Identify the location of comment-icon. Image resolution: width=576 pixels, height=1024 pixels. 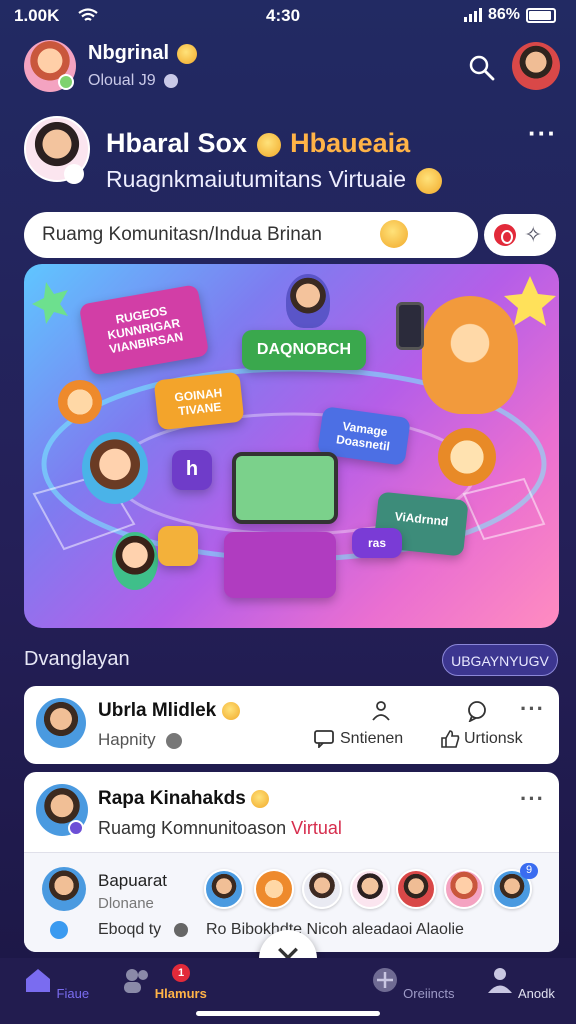
(477, 711).